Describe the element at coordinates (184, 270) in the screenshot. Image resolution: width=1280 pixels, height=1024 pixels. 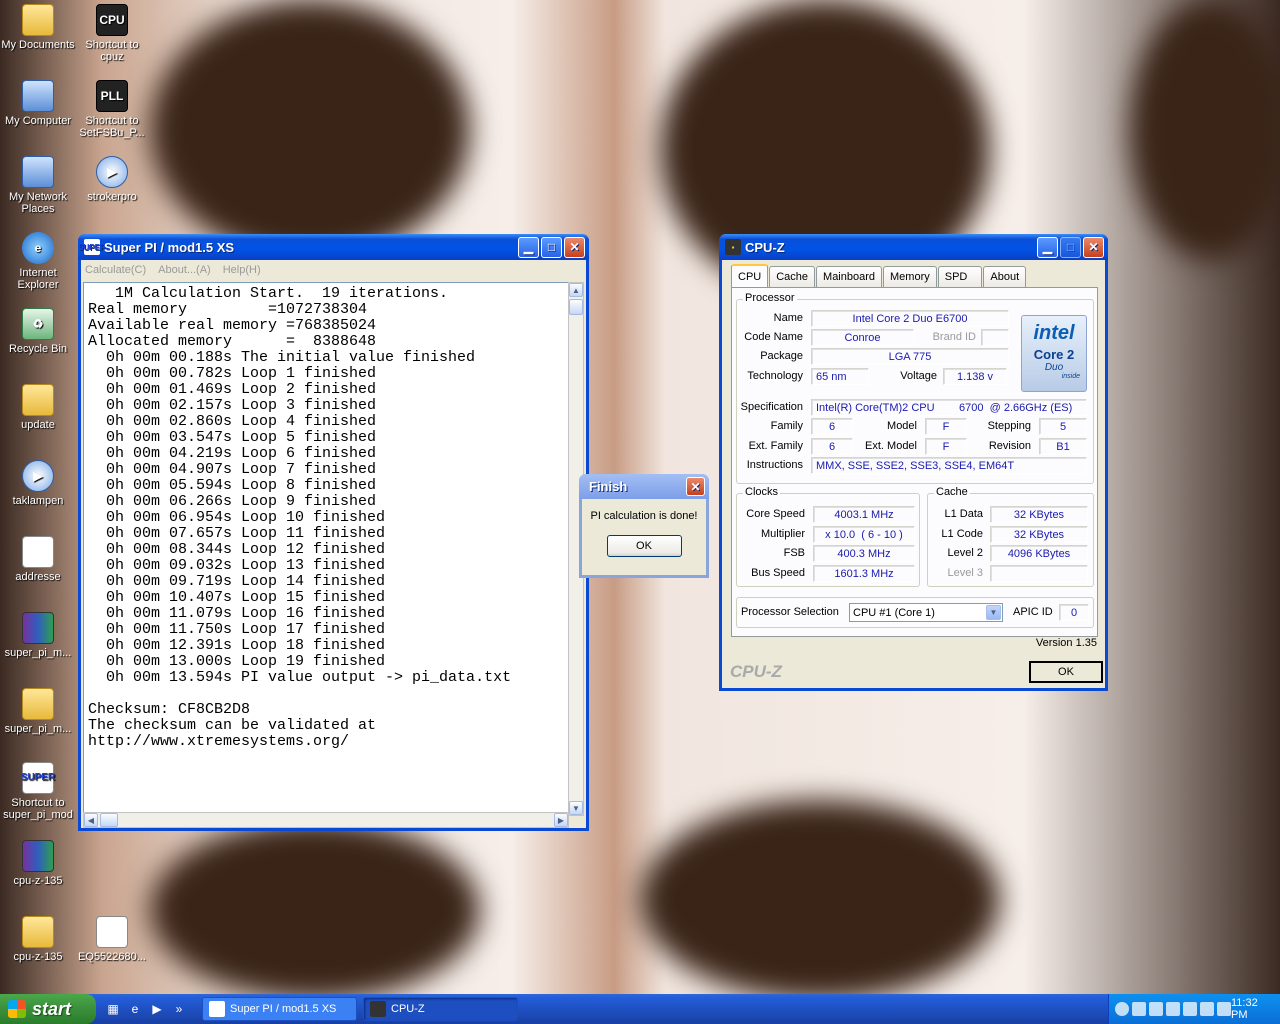
I see `menu-about: About...(A)` at that location.